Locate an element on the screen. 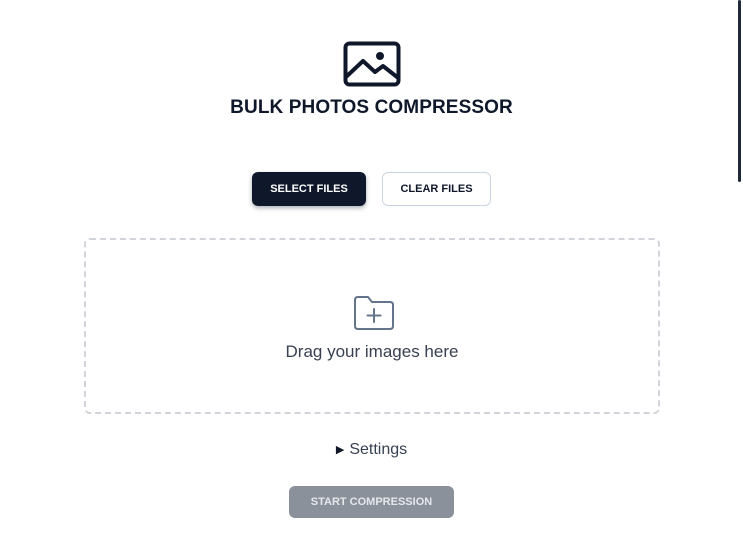  settings-toggle: ▶ Settings is located at coordinates (371, 450).